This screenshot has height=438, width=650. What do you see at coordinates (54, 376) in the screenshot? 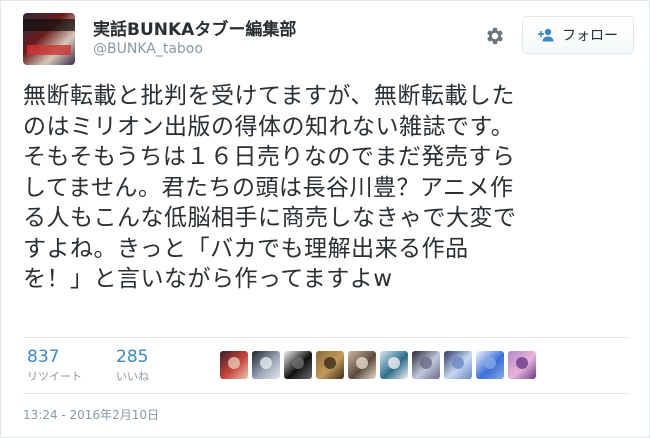
I see `retweet-label: リツイート` at bounding box center [54, 376].